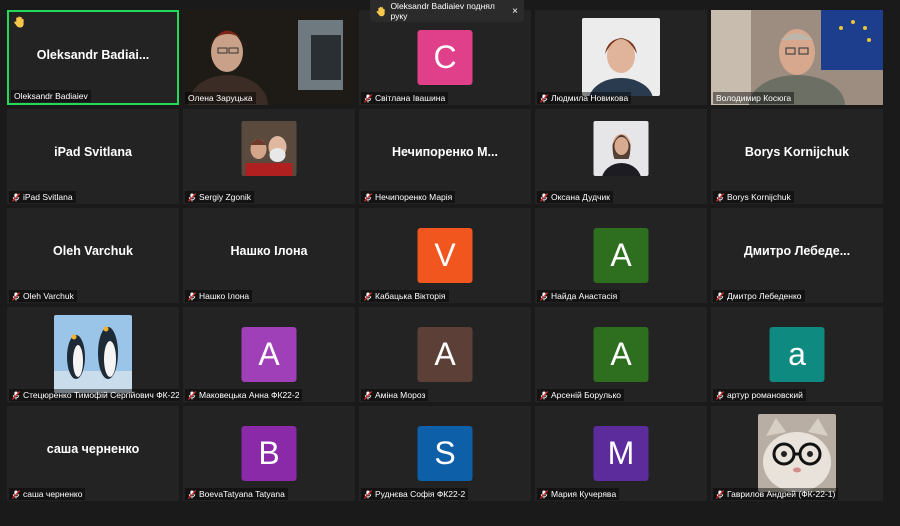 Image resolution: width=900 pixels, height=526 pixels. Describe the element at coordinates (621, 57) in the screenshot. I see `participant-tile: Людмила Новикова` at that location.